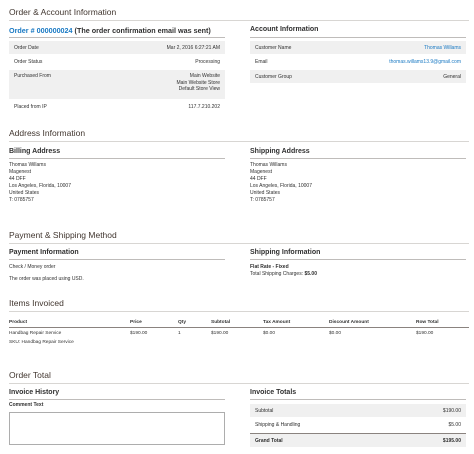  Describe the element at coordinates (41, 342) in the screenshot. I see `item-sku: SKU: Handbag Repair Service` at that location.